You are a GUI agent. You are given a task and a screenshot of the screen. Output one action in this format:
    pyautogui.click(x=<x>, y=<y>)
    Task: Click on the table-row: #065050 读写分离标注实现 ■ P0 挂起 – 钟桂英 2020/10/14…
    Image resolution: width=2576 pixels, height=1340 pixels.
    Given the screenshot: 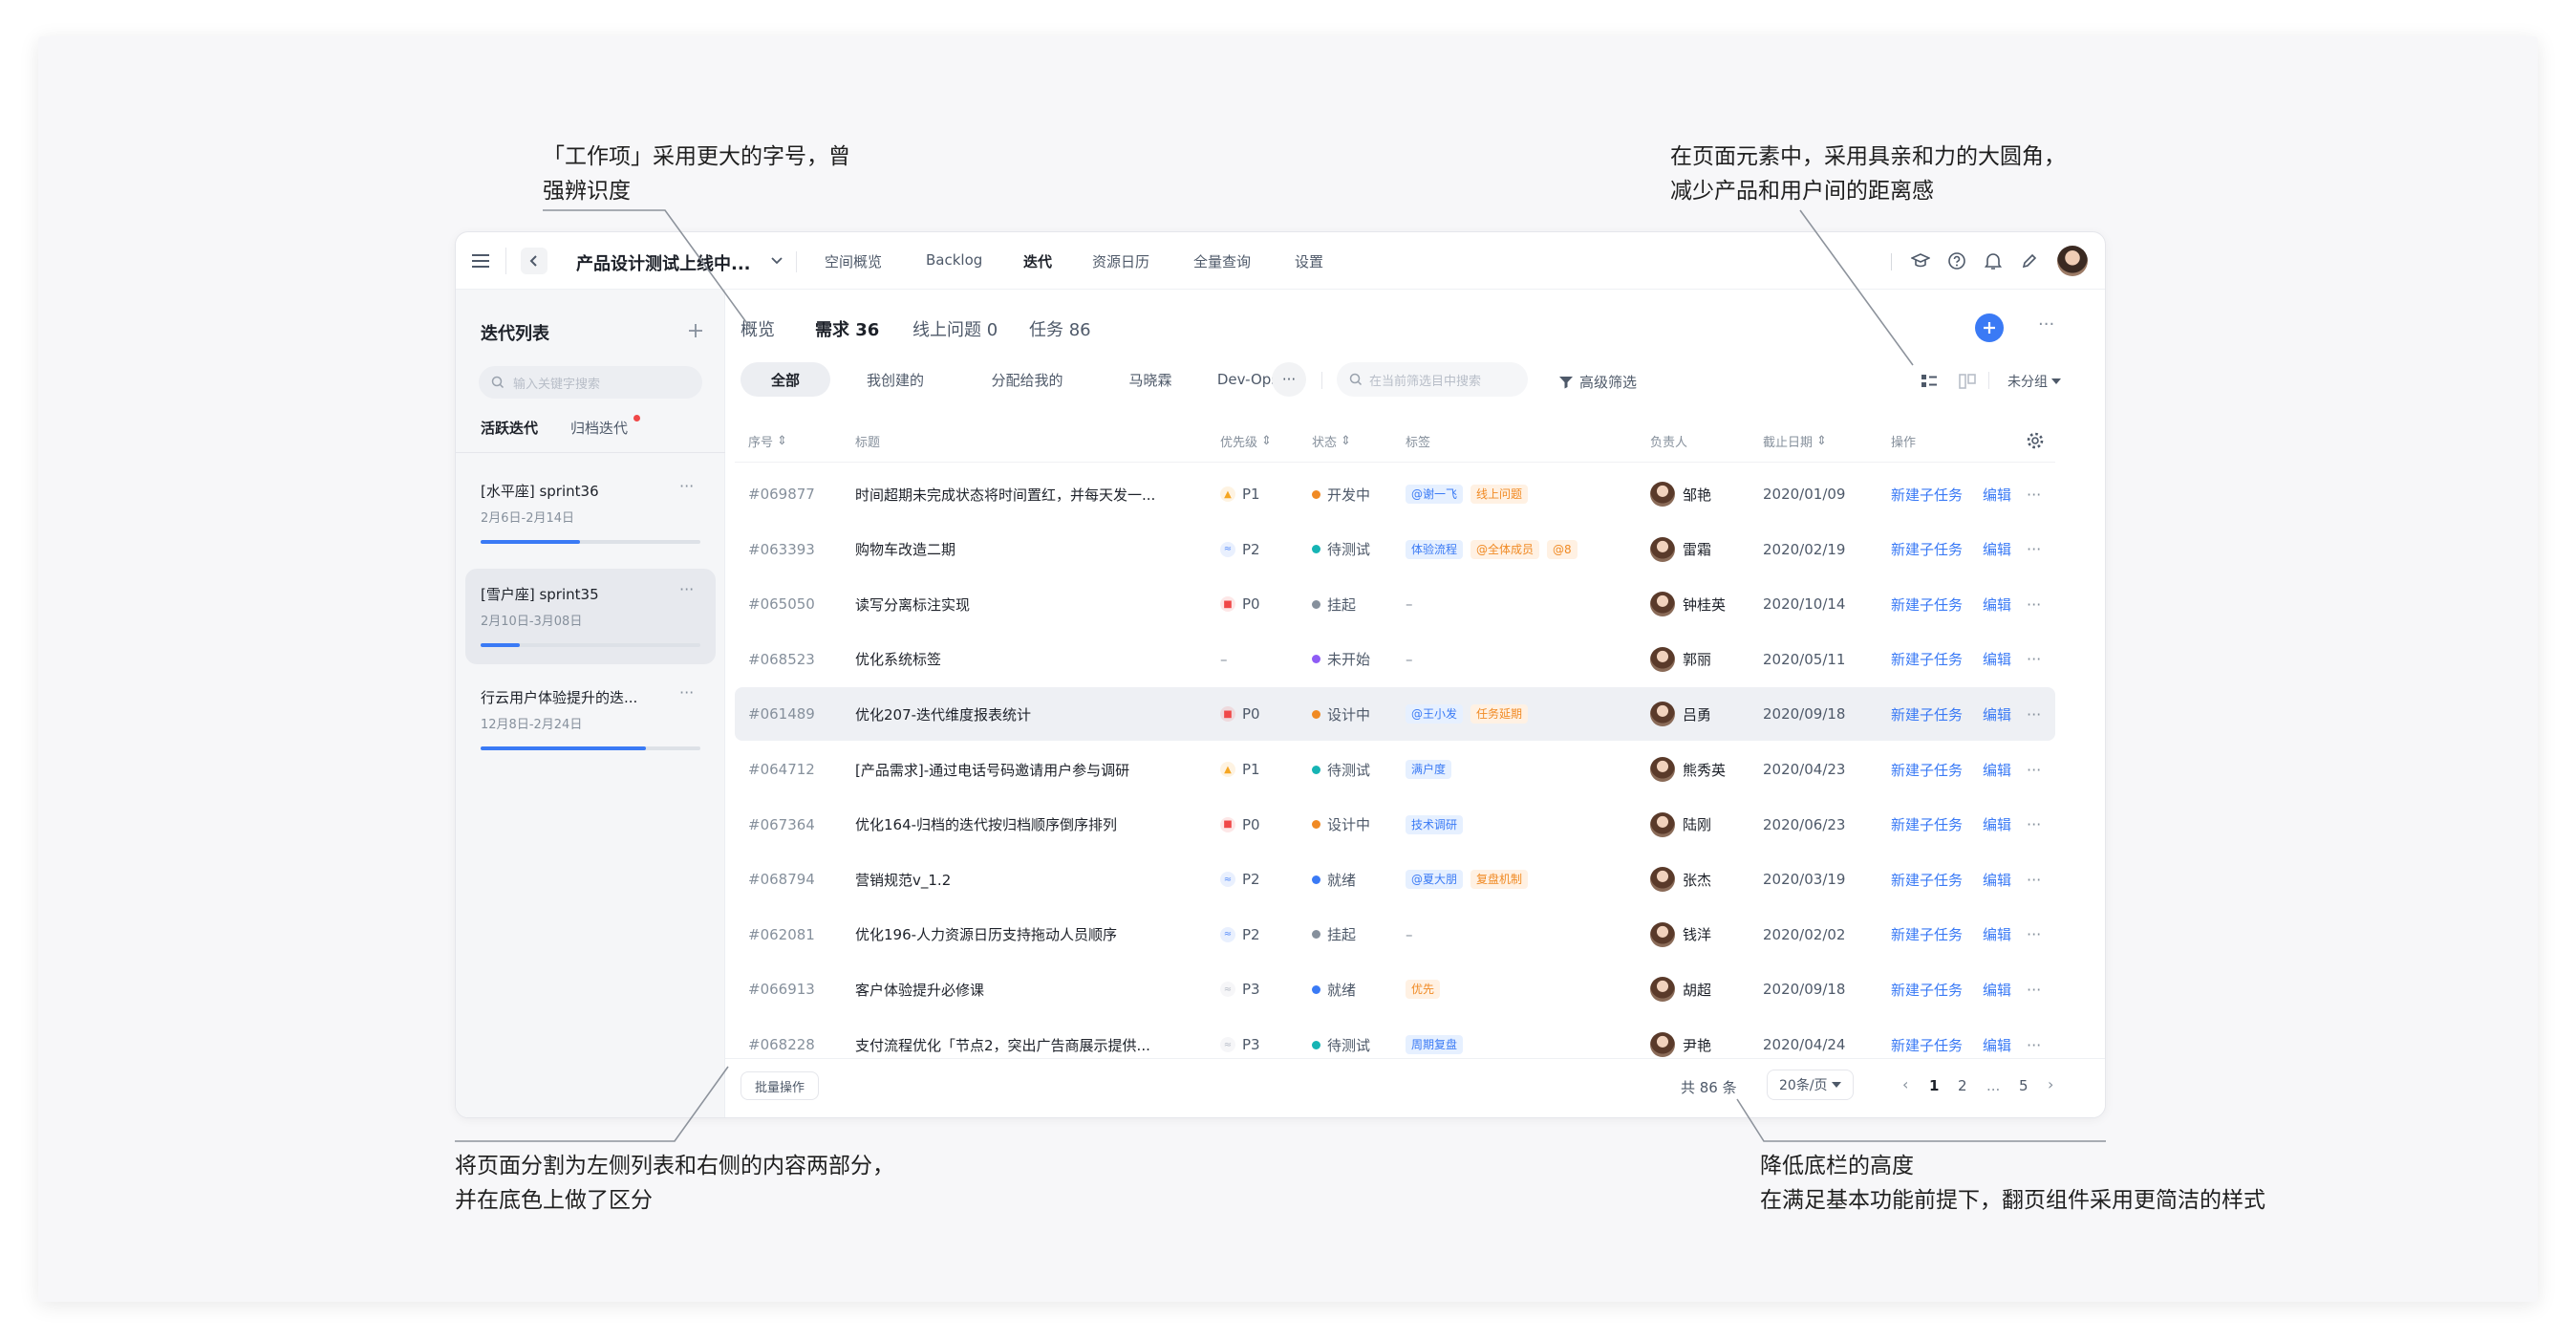 What is the action you would take?
    pyautogui.click(x=1395, y=604)
    